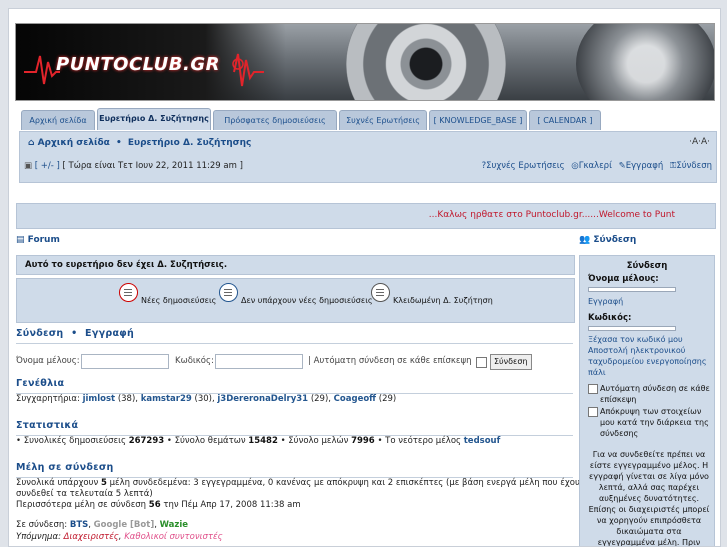  I want to click on online-bot-link: Google [Bot], so click(124, 525).